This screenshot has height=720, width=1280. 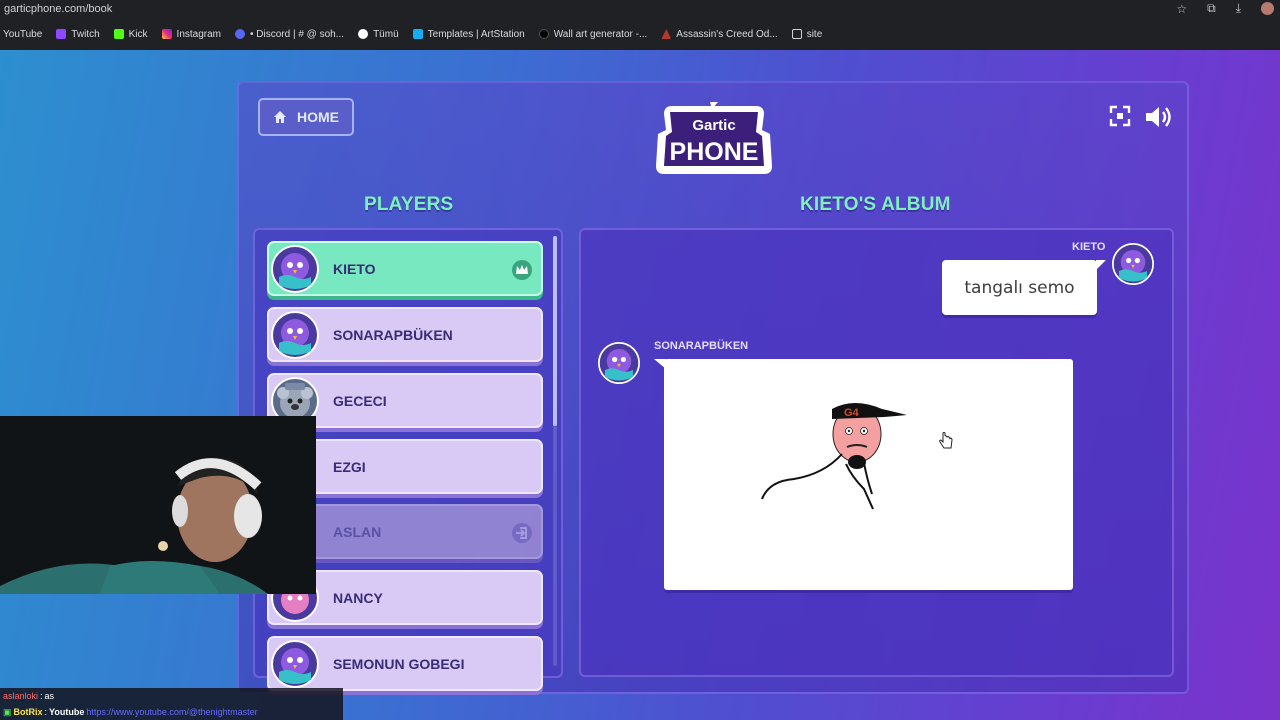 I want to click on star-icon: ☆, so click(x=1181, y=9).